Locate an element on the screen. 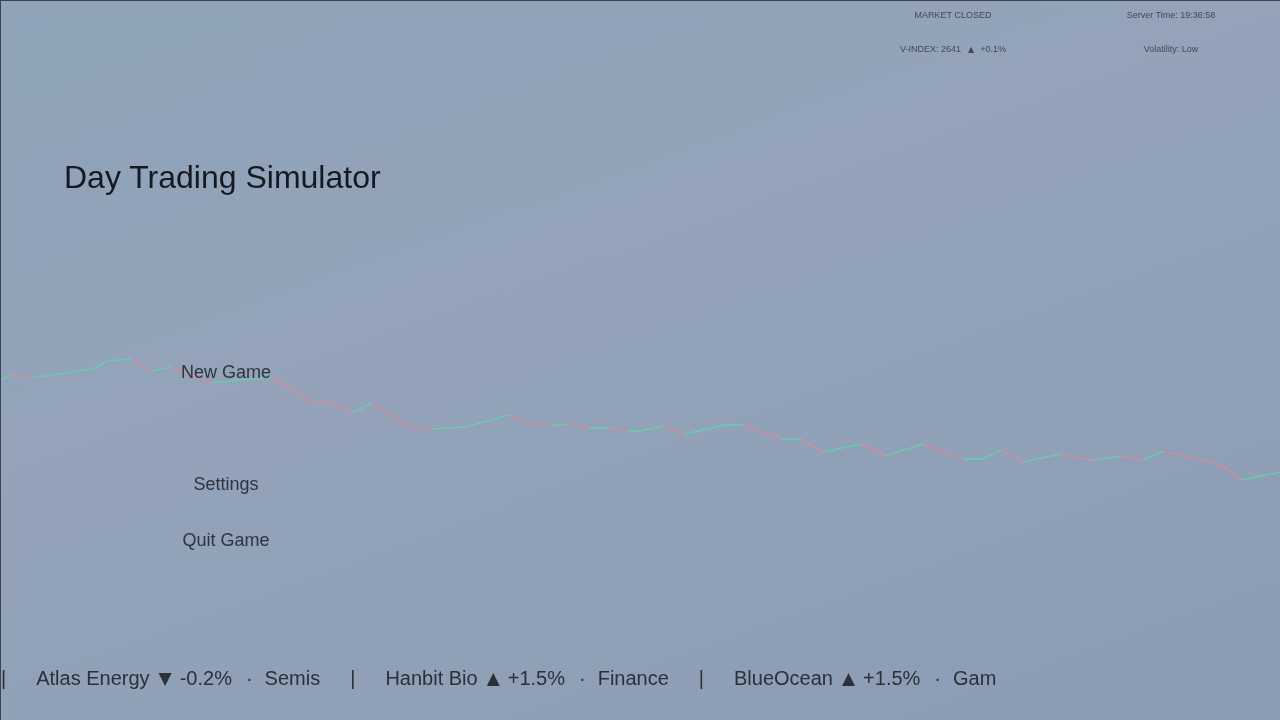  sector-label: Semis is located at coordinates (292, 678).